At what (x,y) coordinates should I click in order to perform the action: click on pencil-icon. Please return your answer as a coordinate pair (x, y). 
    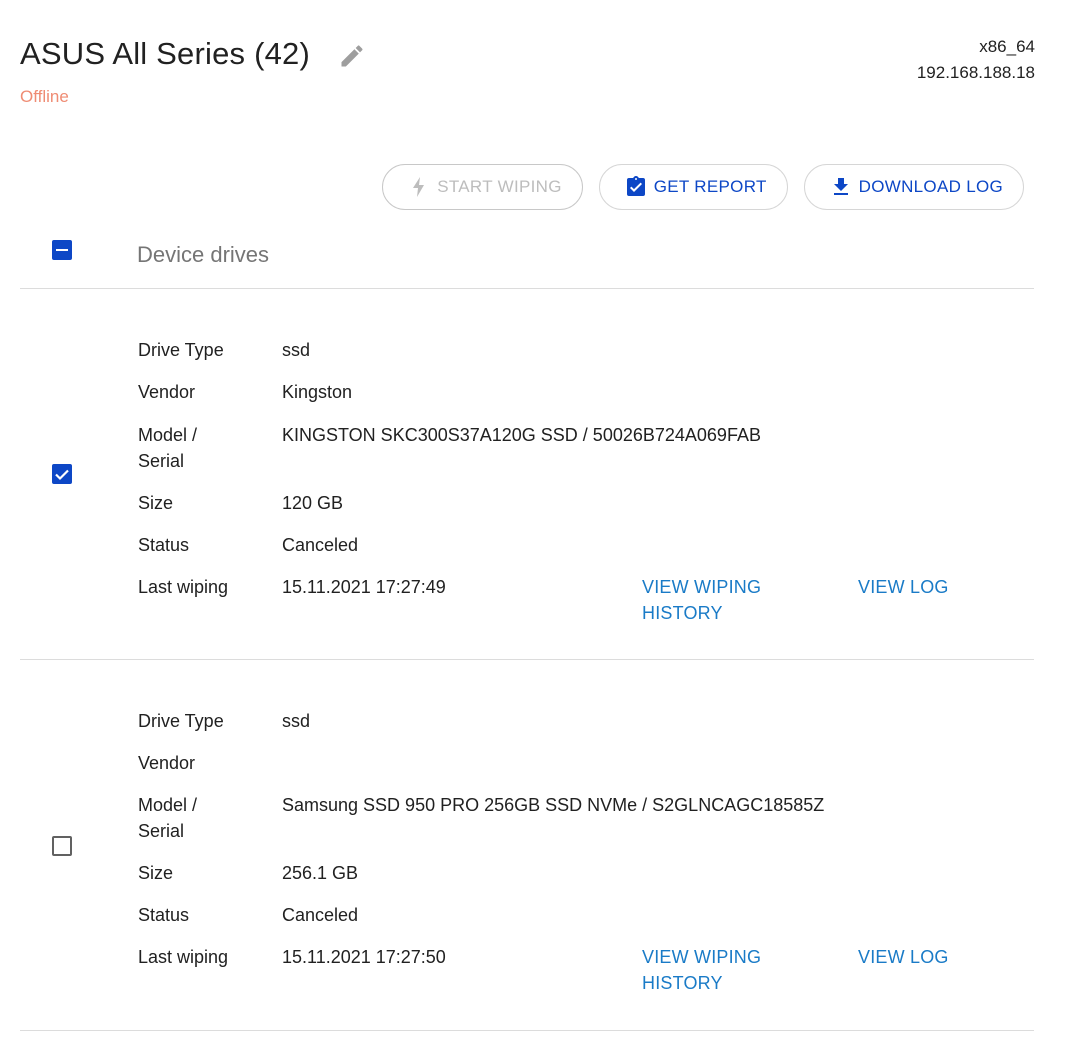
    Looking at the image, I should click on (352, 56).